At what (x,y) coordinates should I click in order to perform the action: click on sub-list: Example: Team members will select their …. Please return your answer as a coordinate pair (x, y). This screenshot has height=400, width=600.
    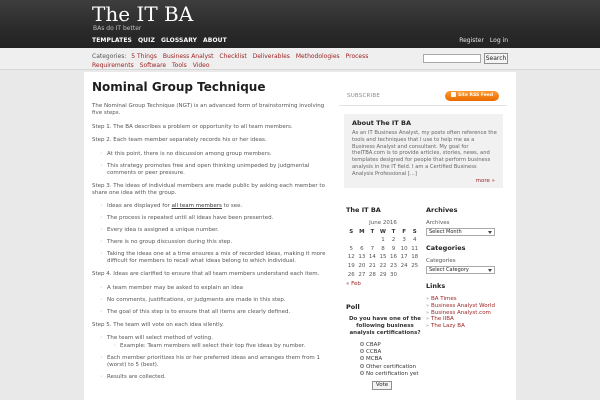
    Looking at the image, I should click on (221, 346).